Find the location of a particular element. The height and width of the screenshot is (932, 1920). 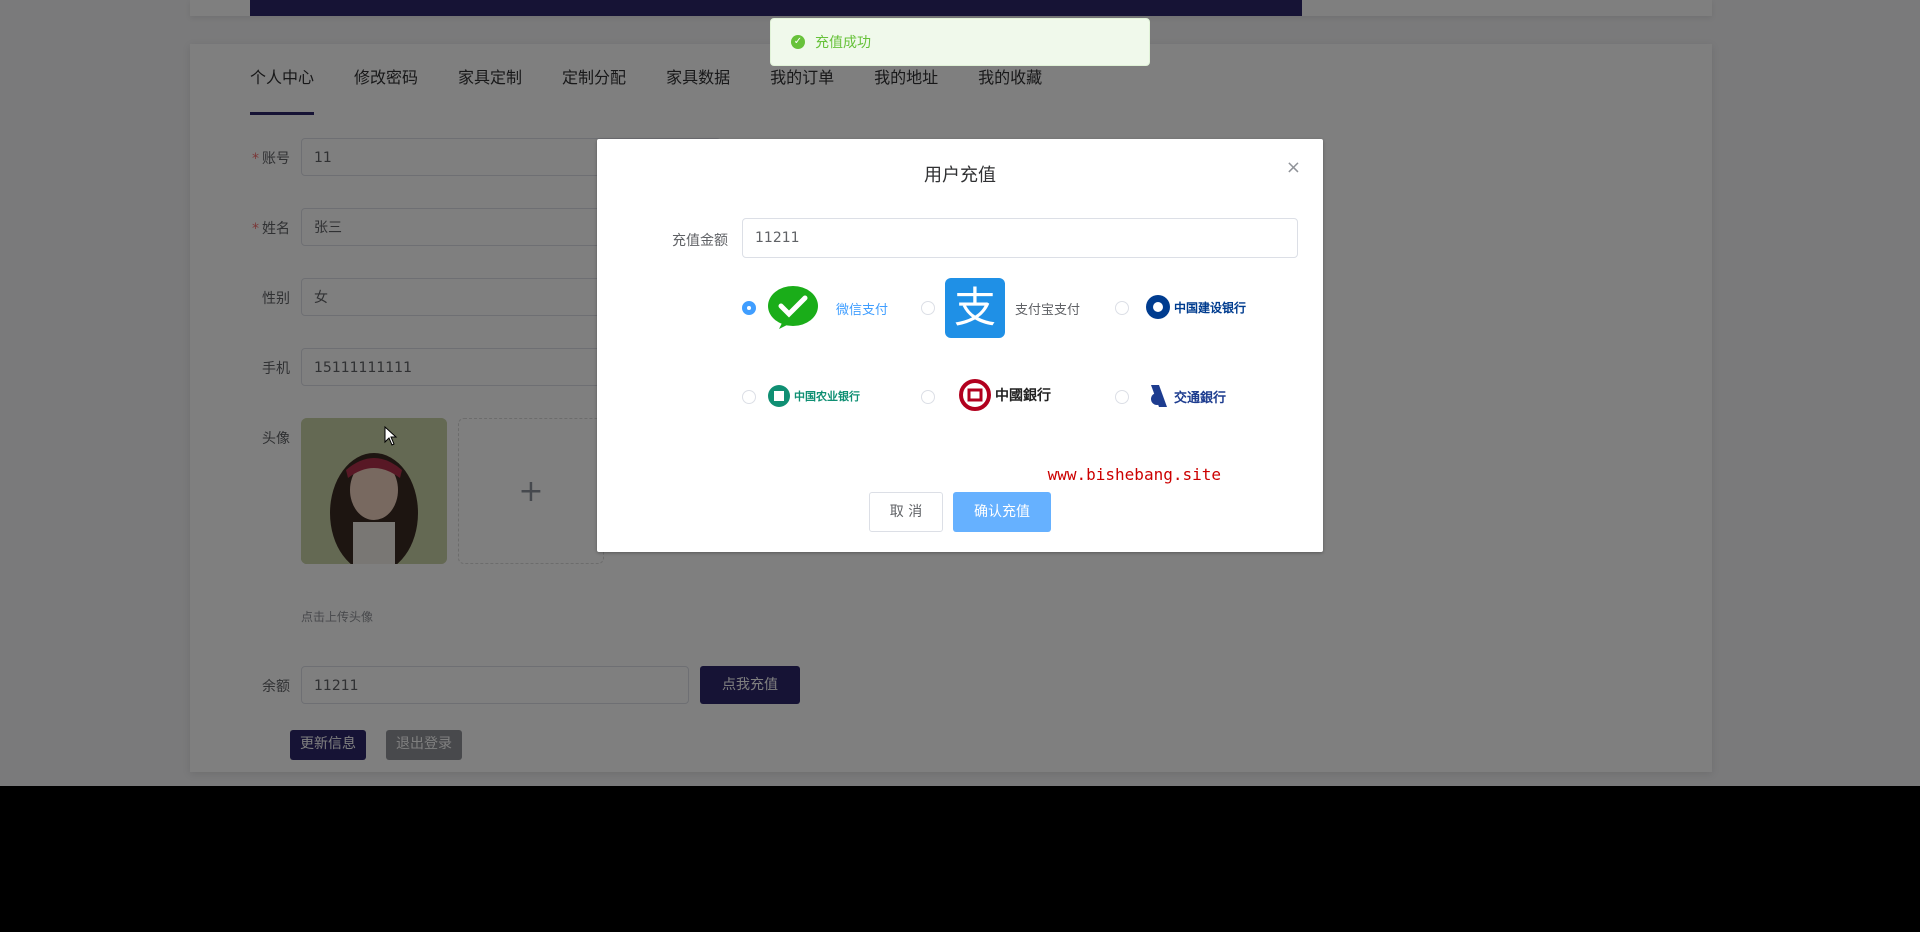

ccb-logo: 中国建设银行 is located at coordinates (1195, 307).